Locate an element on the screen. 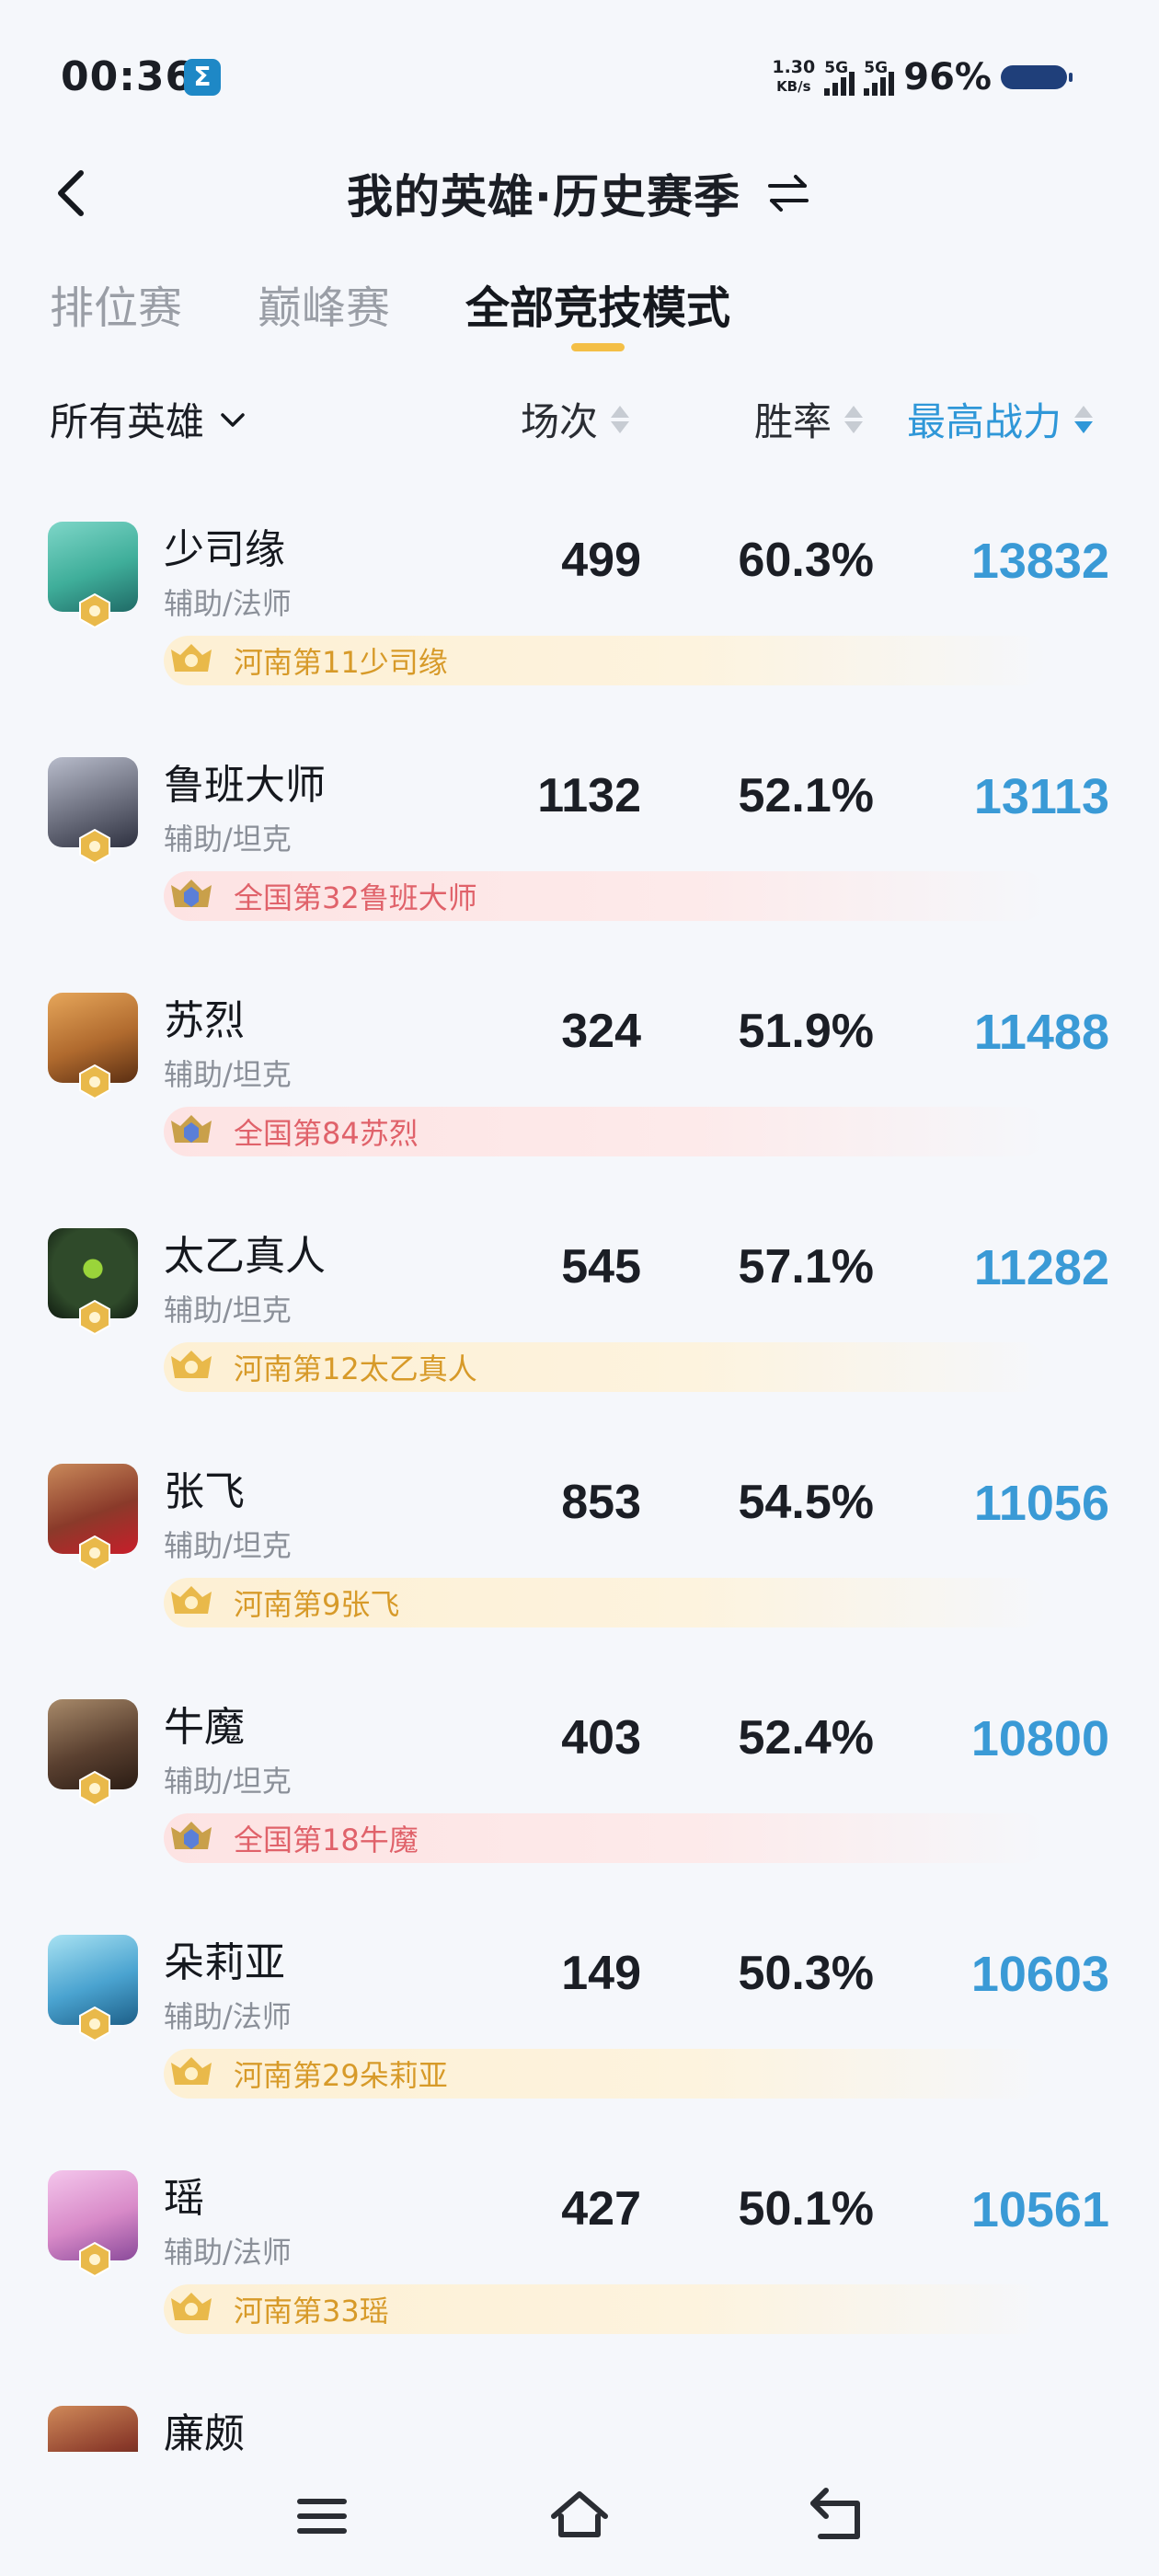 The height and width of the screenshot is (2576, 1159). tab-all-modes: 全部竞技模式 is located at coordinates (597, 317).